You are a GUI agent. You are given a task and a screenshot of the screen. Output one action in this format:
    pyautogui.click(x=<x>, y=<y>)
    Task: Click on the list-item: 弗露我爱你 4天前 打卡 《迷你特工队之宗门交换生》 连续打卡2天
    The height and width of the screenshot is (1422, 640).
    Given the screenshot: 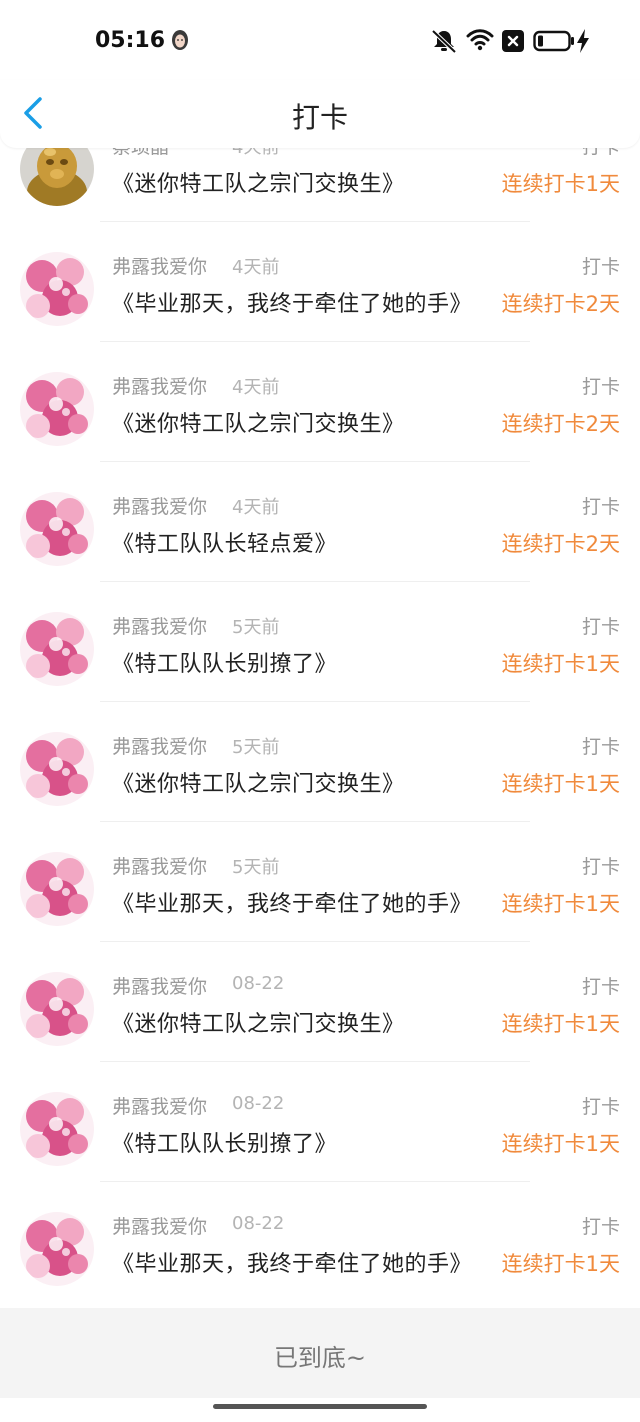 What is the action you would take?
    pyautogui.click(x=320, y=402)
    